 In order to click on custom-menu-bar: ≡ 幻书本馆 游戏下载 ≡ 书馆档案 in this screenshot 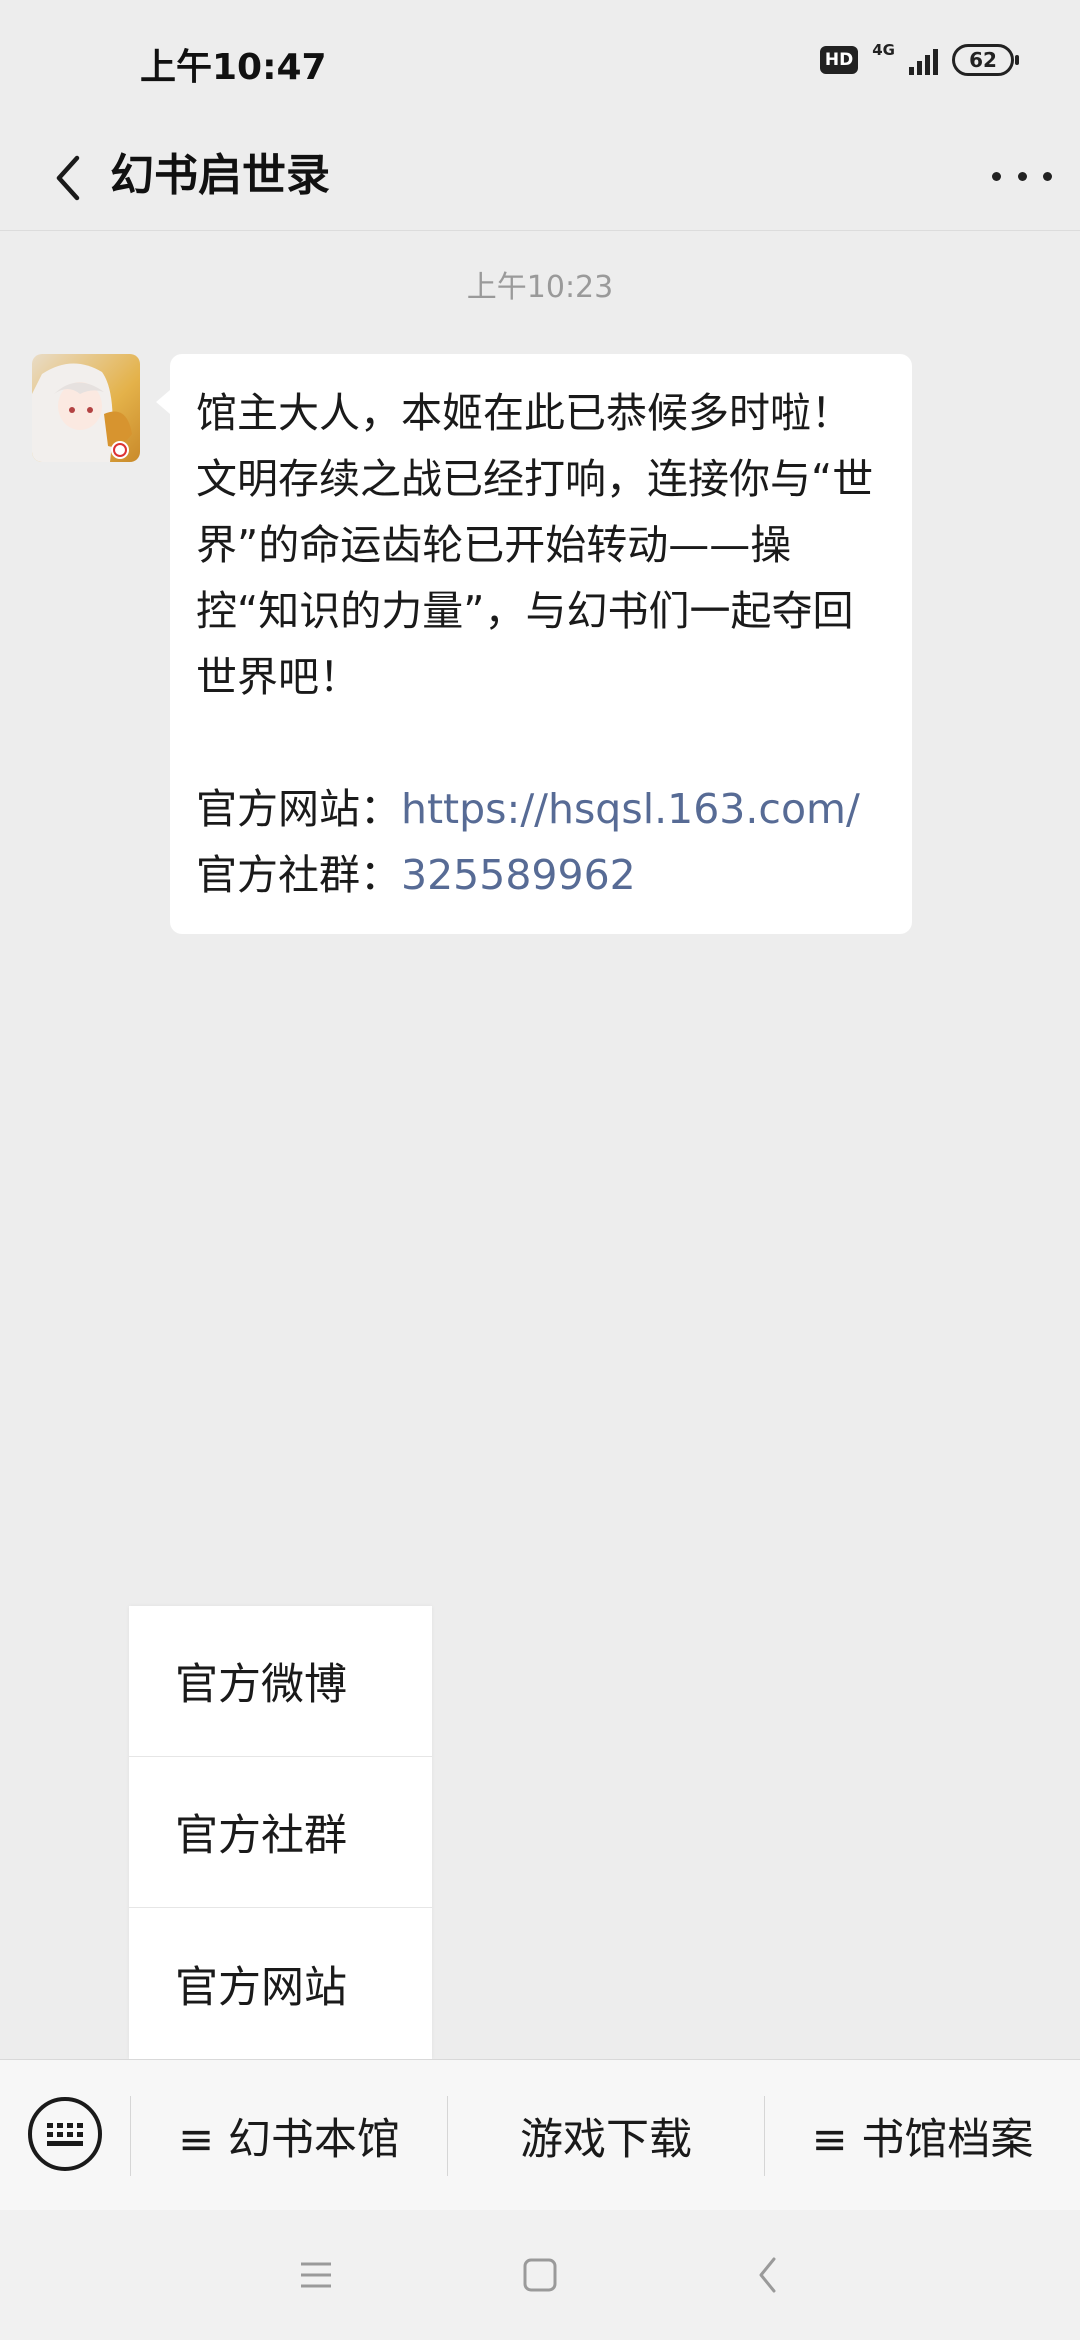, I will do `click(540, 2135)`.